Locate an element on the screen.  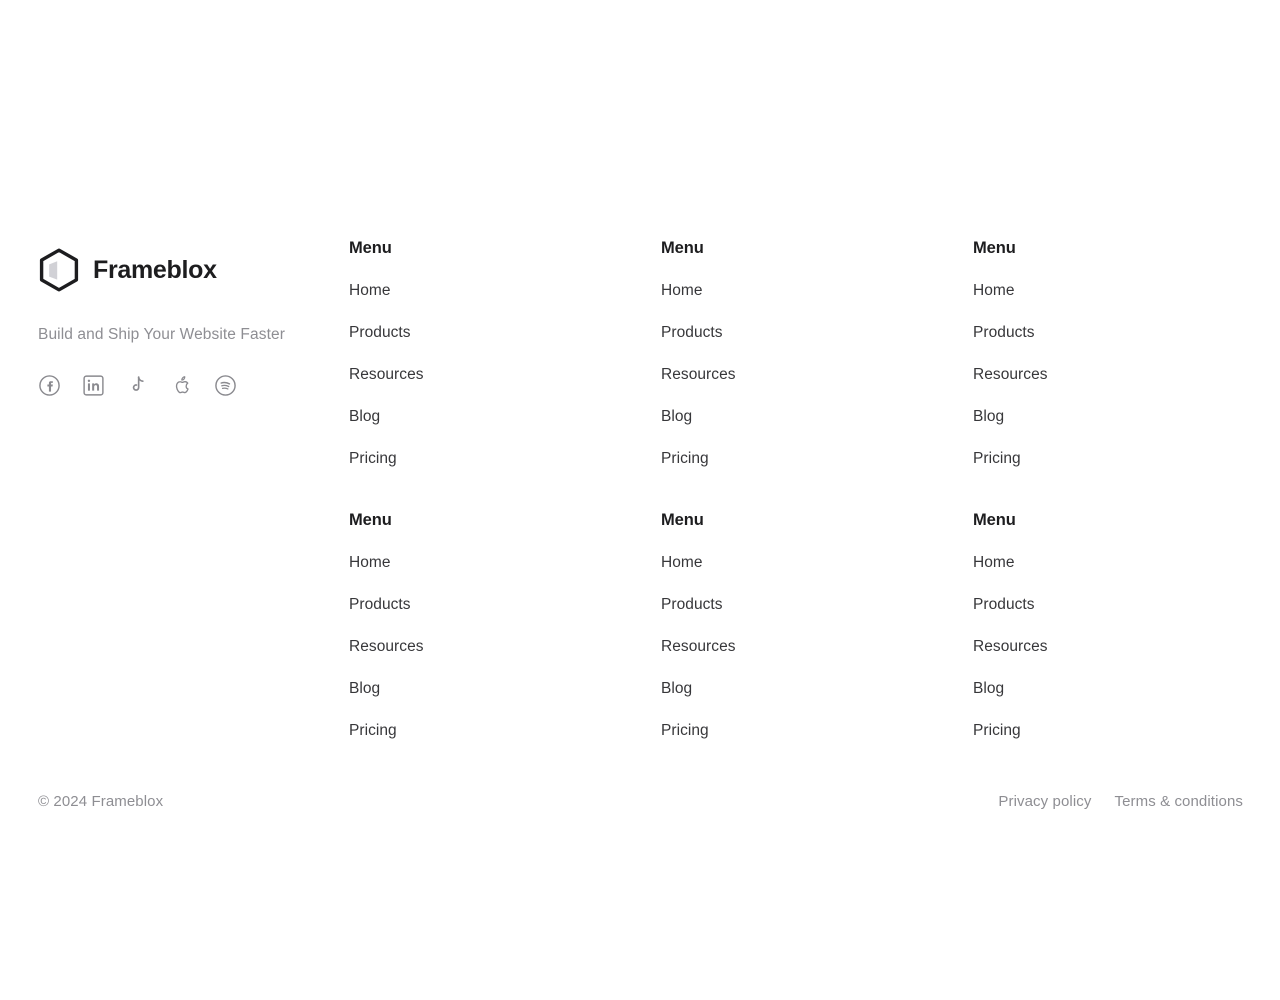
facebook-icon is located at coordinates (49, 385).